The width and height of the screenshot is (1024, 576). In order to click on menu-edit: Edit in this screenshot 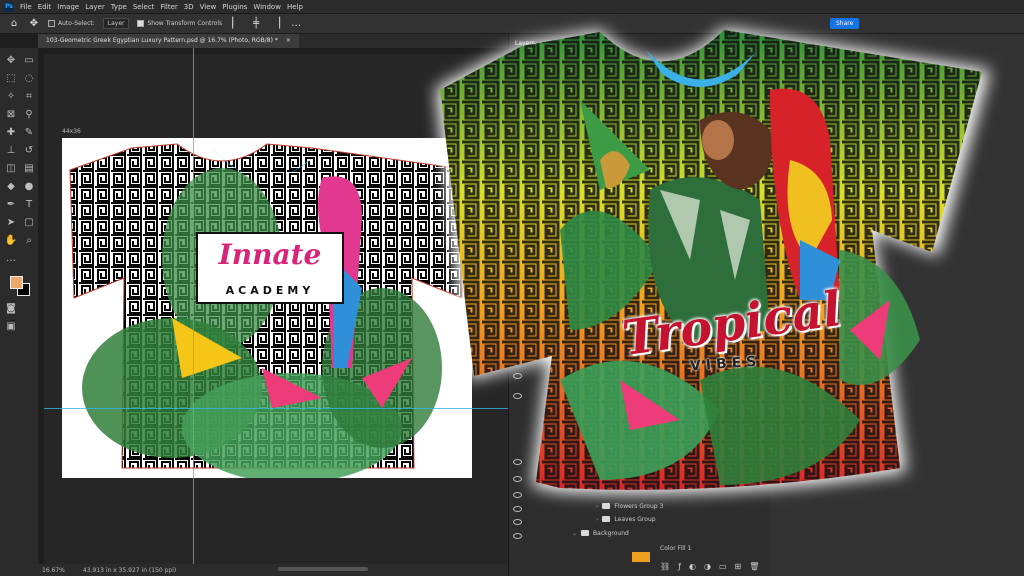, I will do `click(45, 7)`.